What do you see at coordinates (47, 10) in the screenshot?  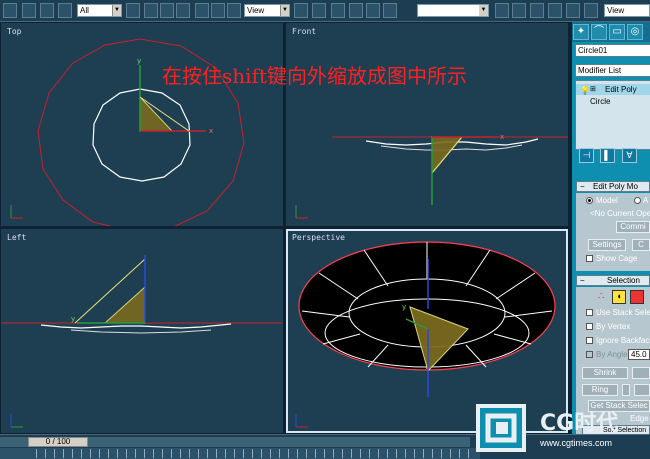 I see `unlink-icon` at bounding box center [47, 10].